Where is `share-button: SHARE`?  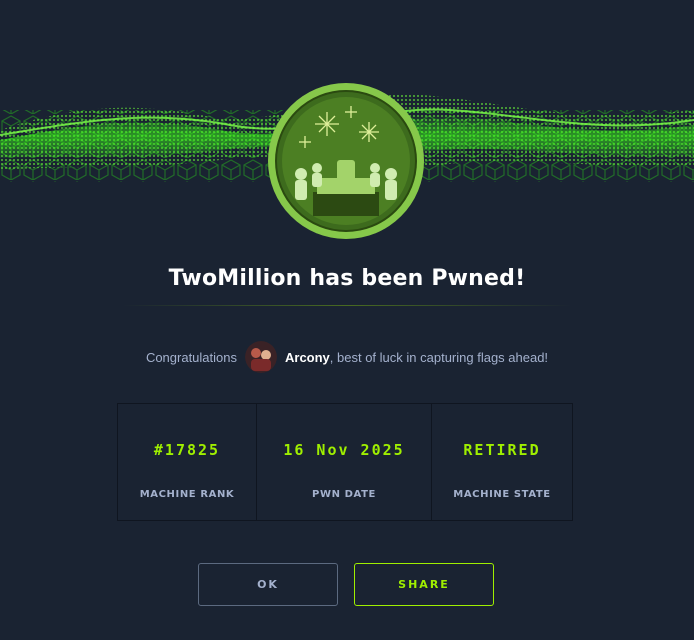
share-button: SHARE is located at coordinates (424, 584).